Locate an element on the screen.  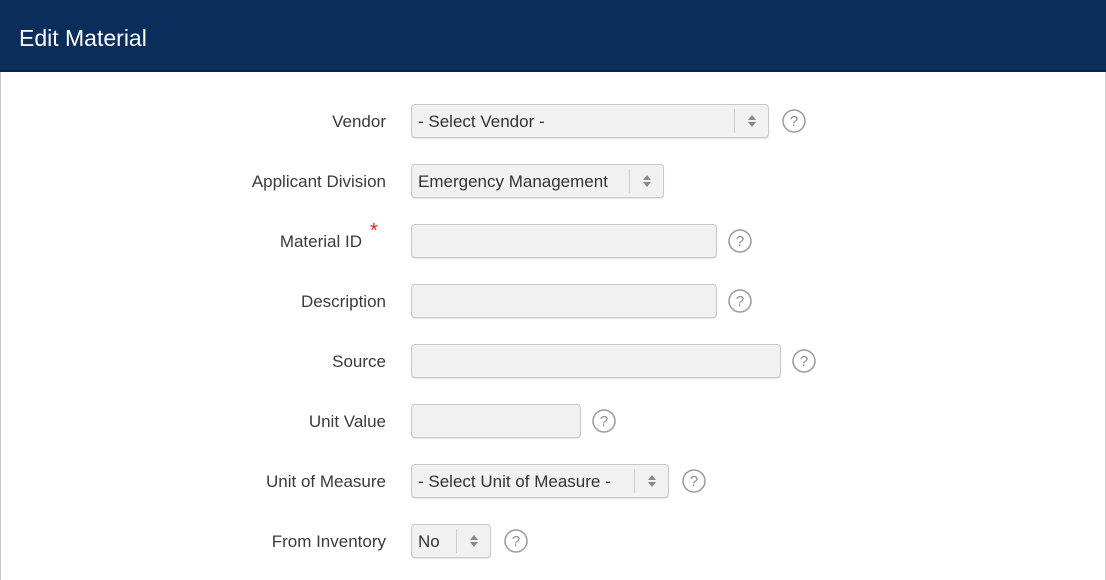
source-label: Source is located at coordinates (359, 361).